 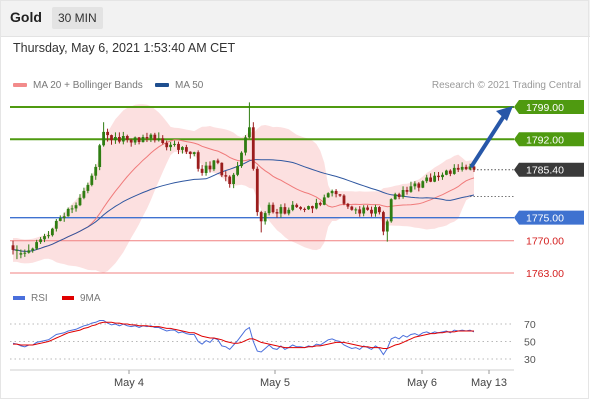 I want to click on level-label-1763.00: 1763.00, so click(x=545, y=274).